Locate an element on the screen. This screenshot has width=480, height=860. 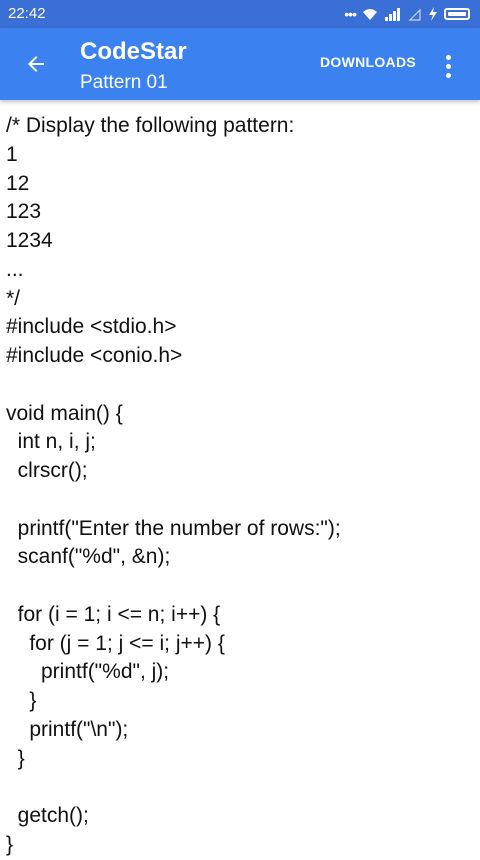
code-line: for (i = 1; i <= n; i++) { is located at coordinates (113, 614).